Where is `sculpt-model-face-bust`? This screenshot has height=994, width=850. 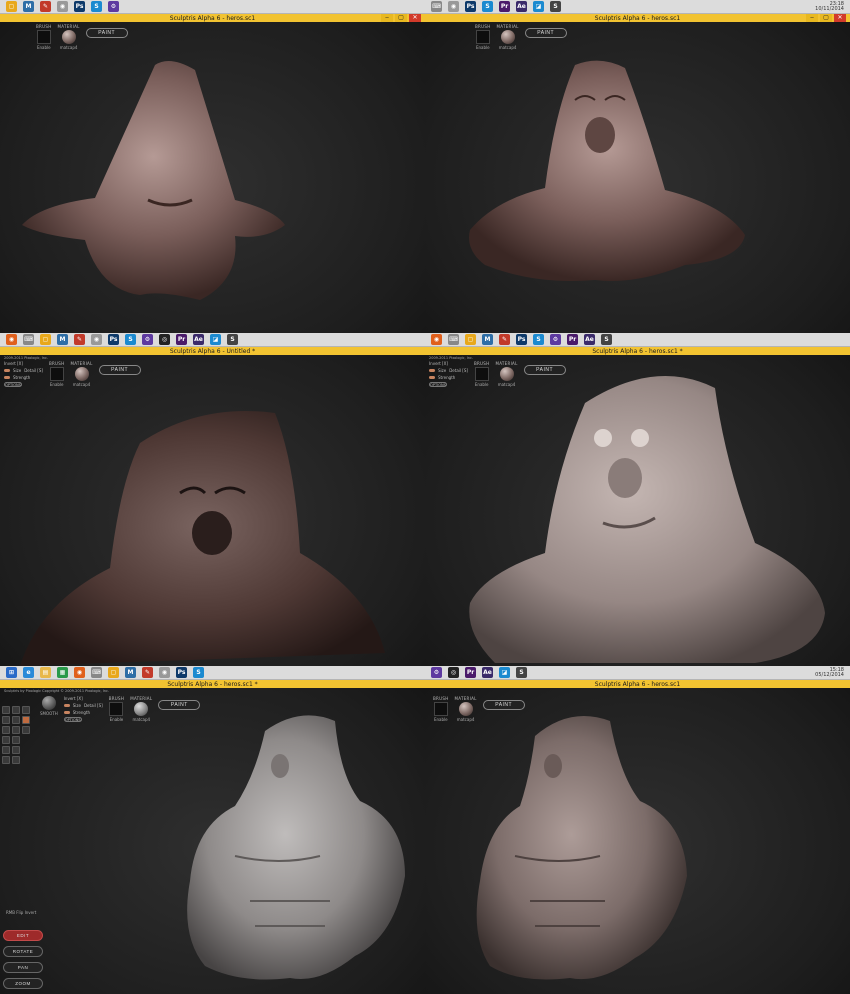 sculpt-model-face-bust is located at coordinates (647, 519).